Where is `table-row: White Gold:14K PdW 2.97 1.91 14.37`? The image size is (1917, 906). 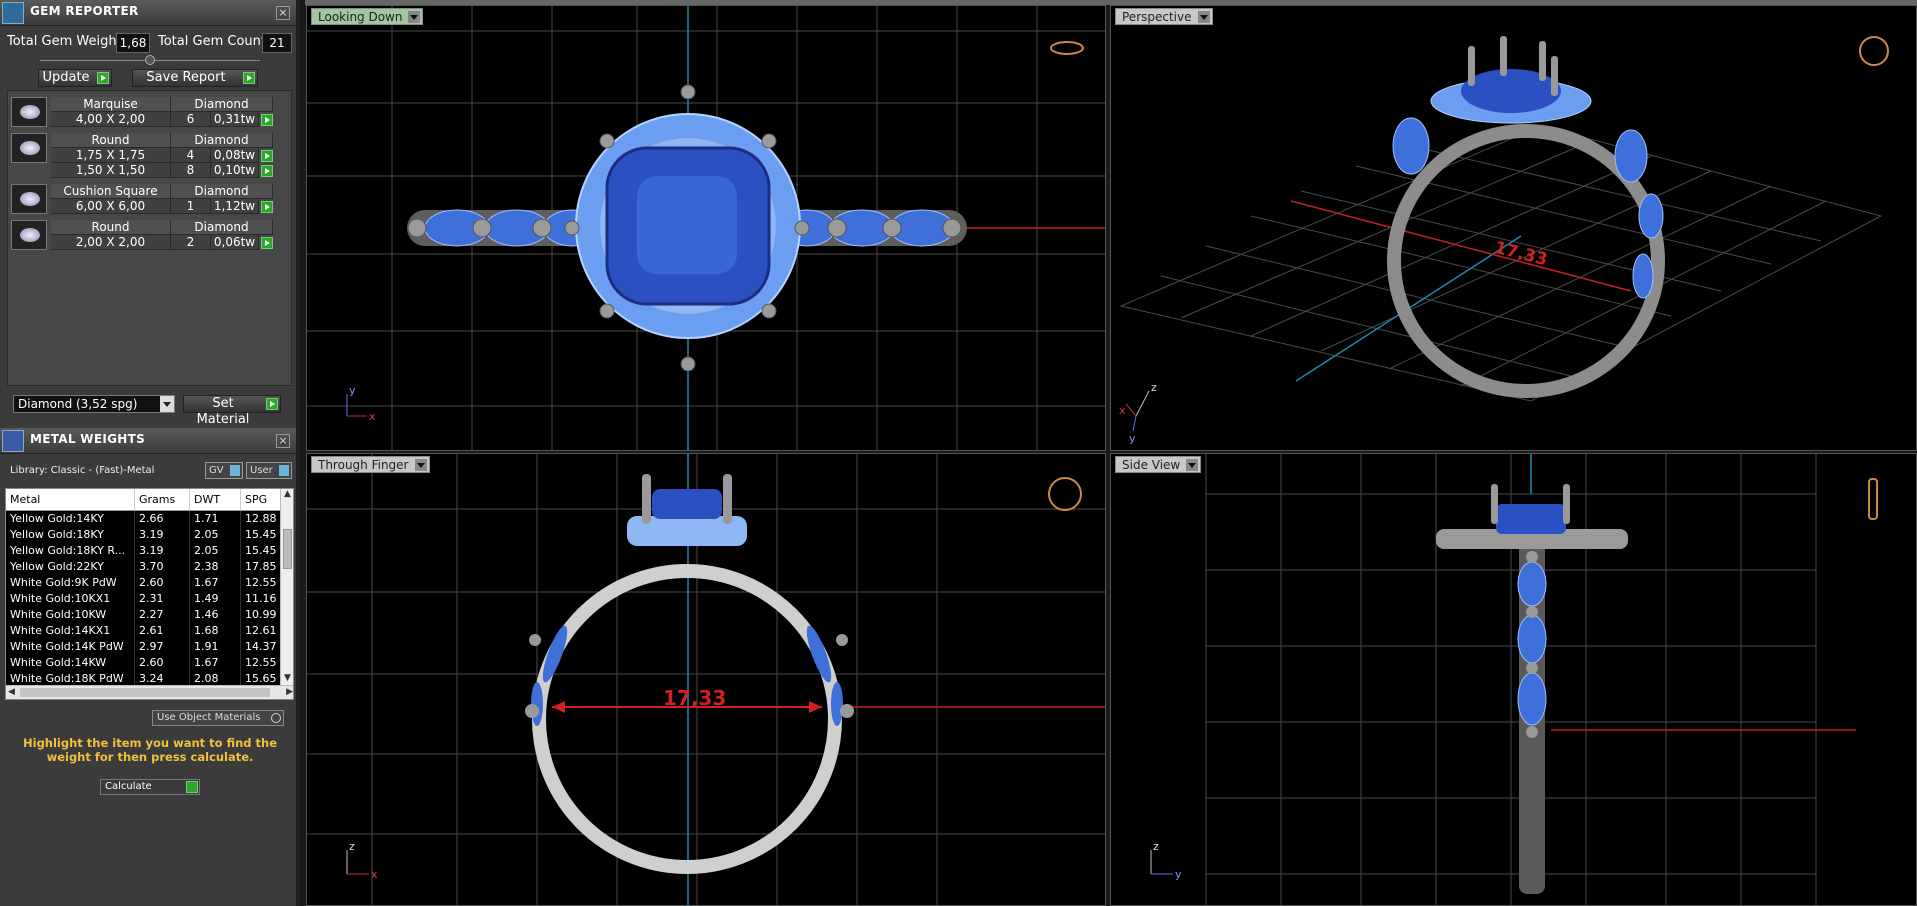 table-row: White Gold:14K PdW 2.97 1.91 14.37 is located at coordinates (144, 647).